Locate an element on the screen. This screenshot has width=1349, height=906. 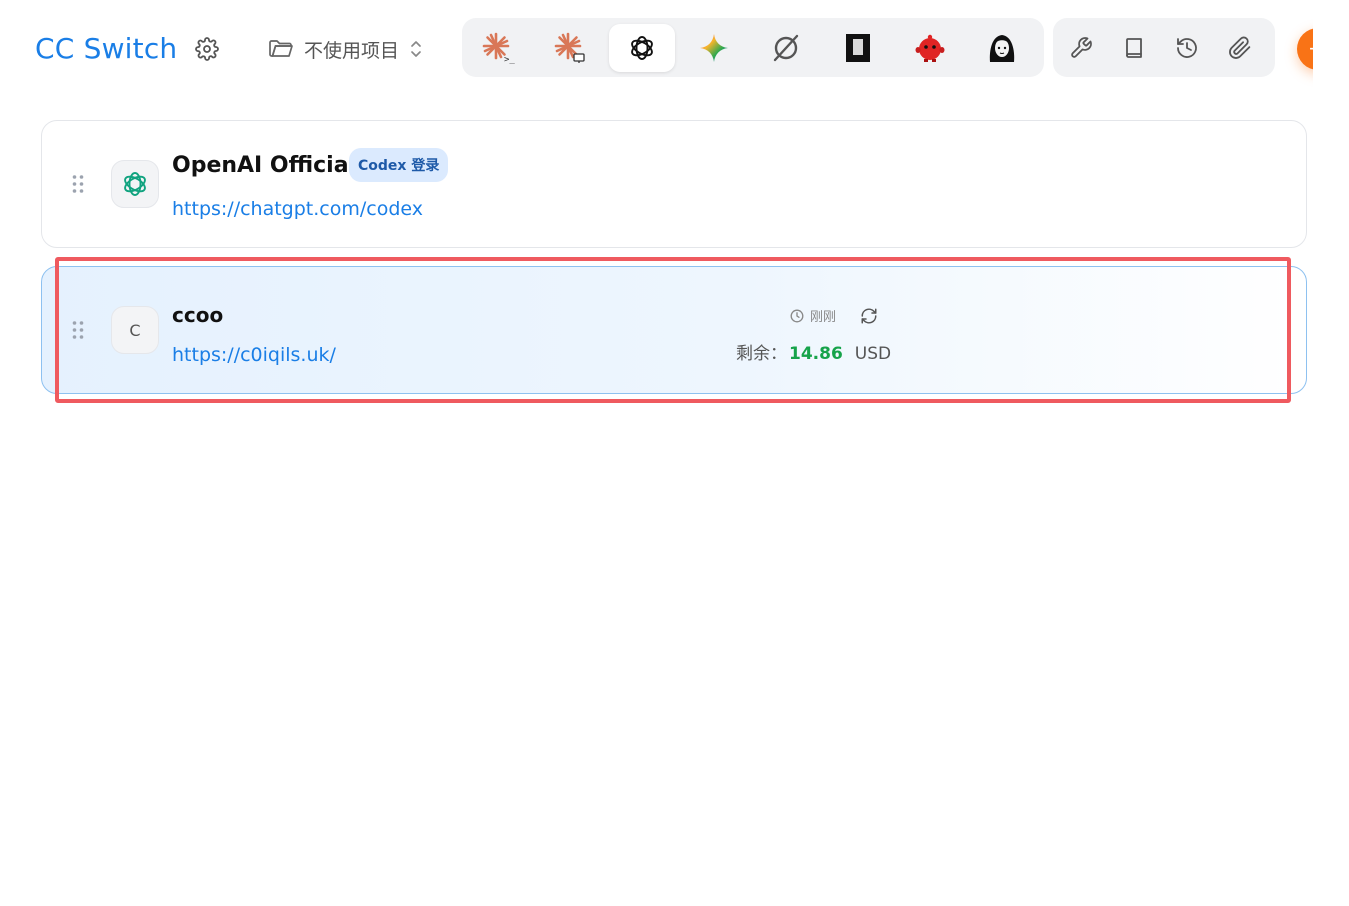
usage-updated: 刚刚 is located at coordinates (813, 315).